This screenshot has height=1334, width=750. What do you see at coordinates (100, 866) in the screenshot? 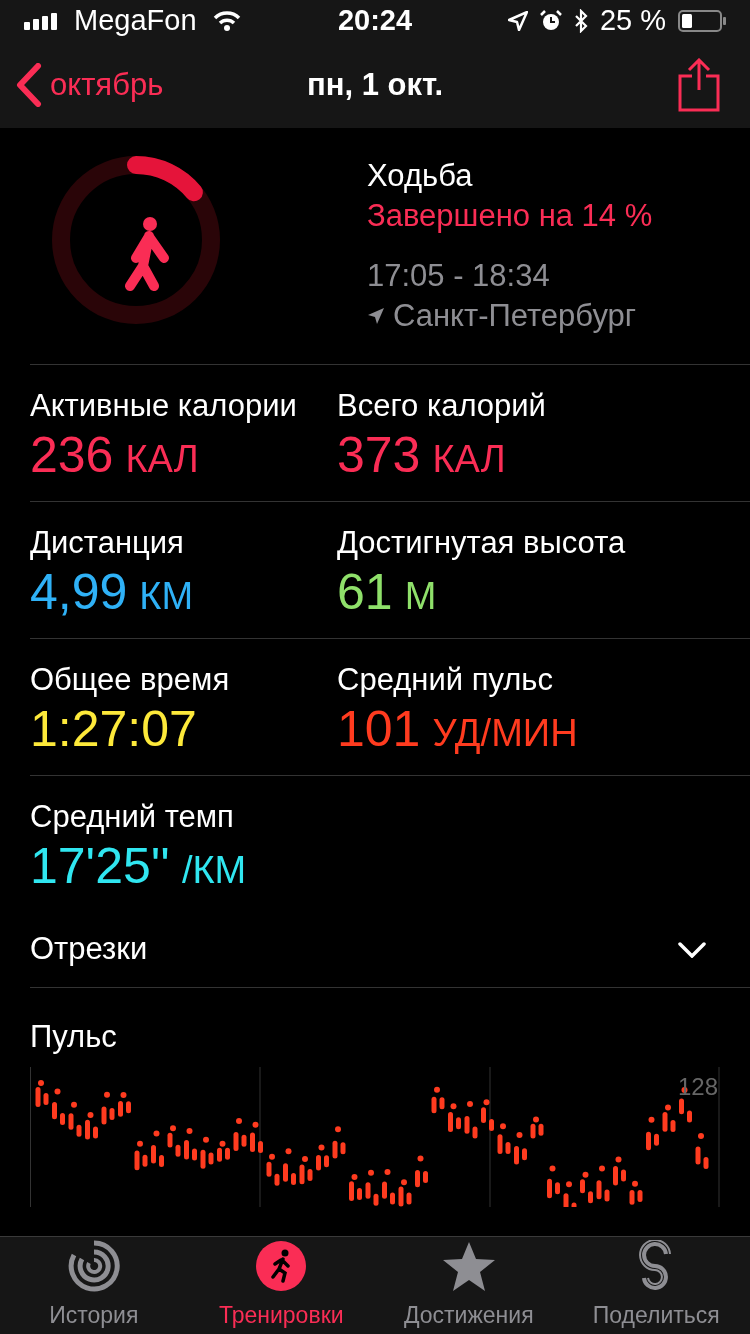
I see `stat-value: 17'25''` at bounding box center [100, 866].